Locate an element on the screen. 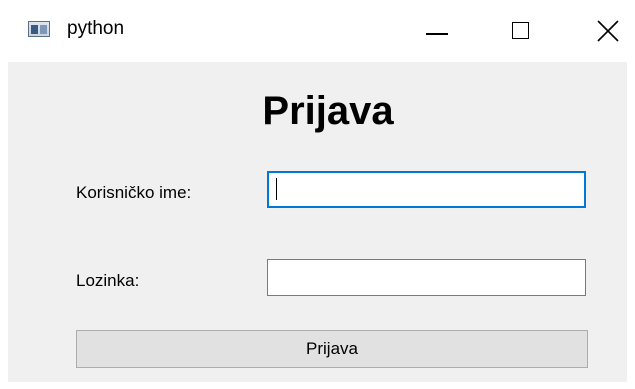 This screenshot has width=635, height=389. password-input is located at coordinates (426, 277).